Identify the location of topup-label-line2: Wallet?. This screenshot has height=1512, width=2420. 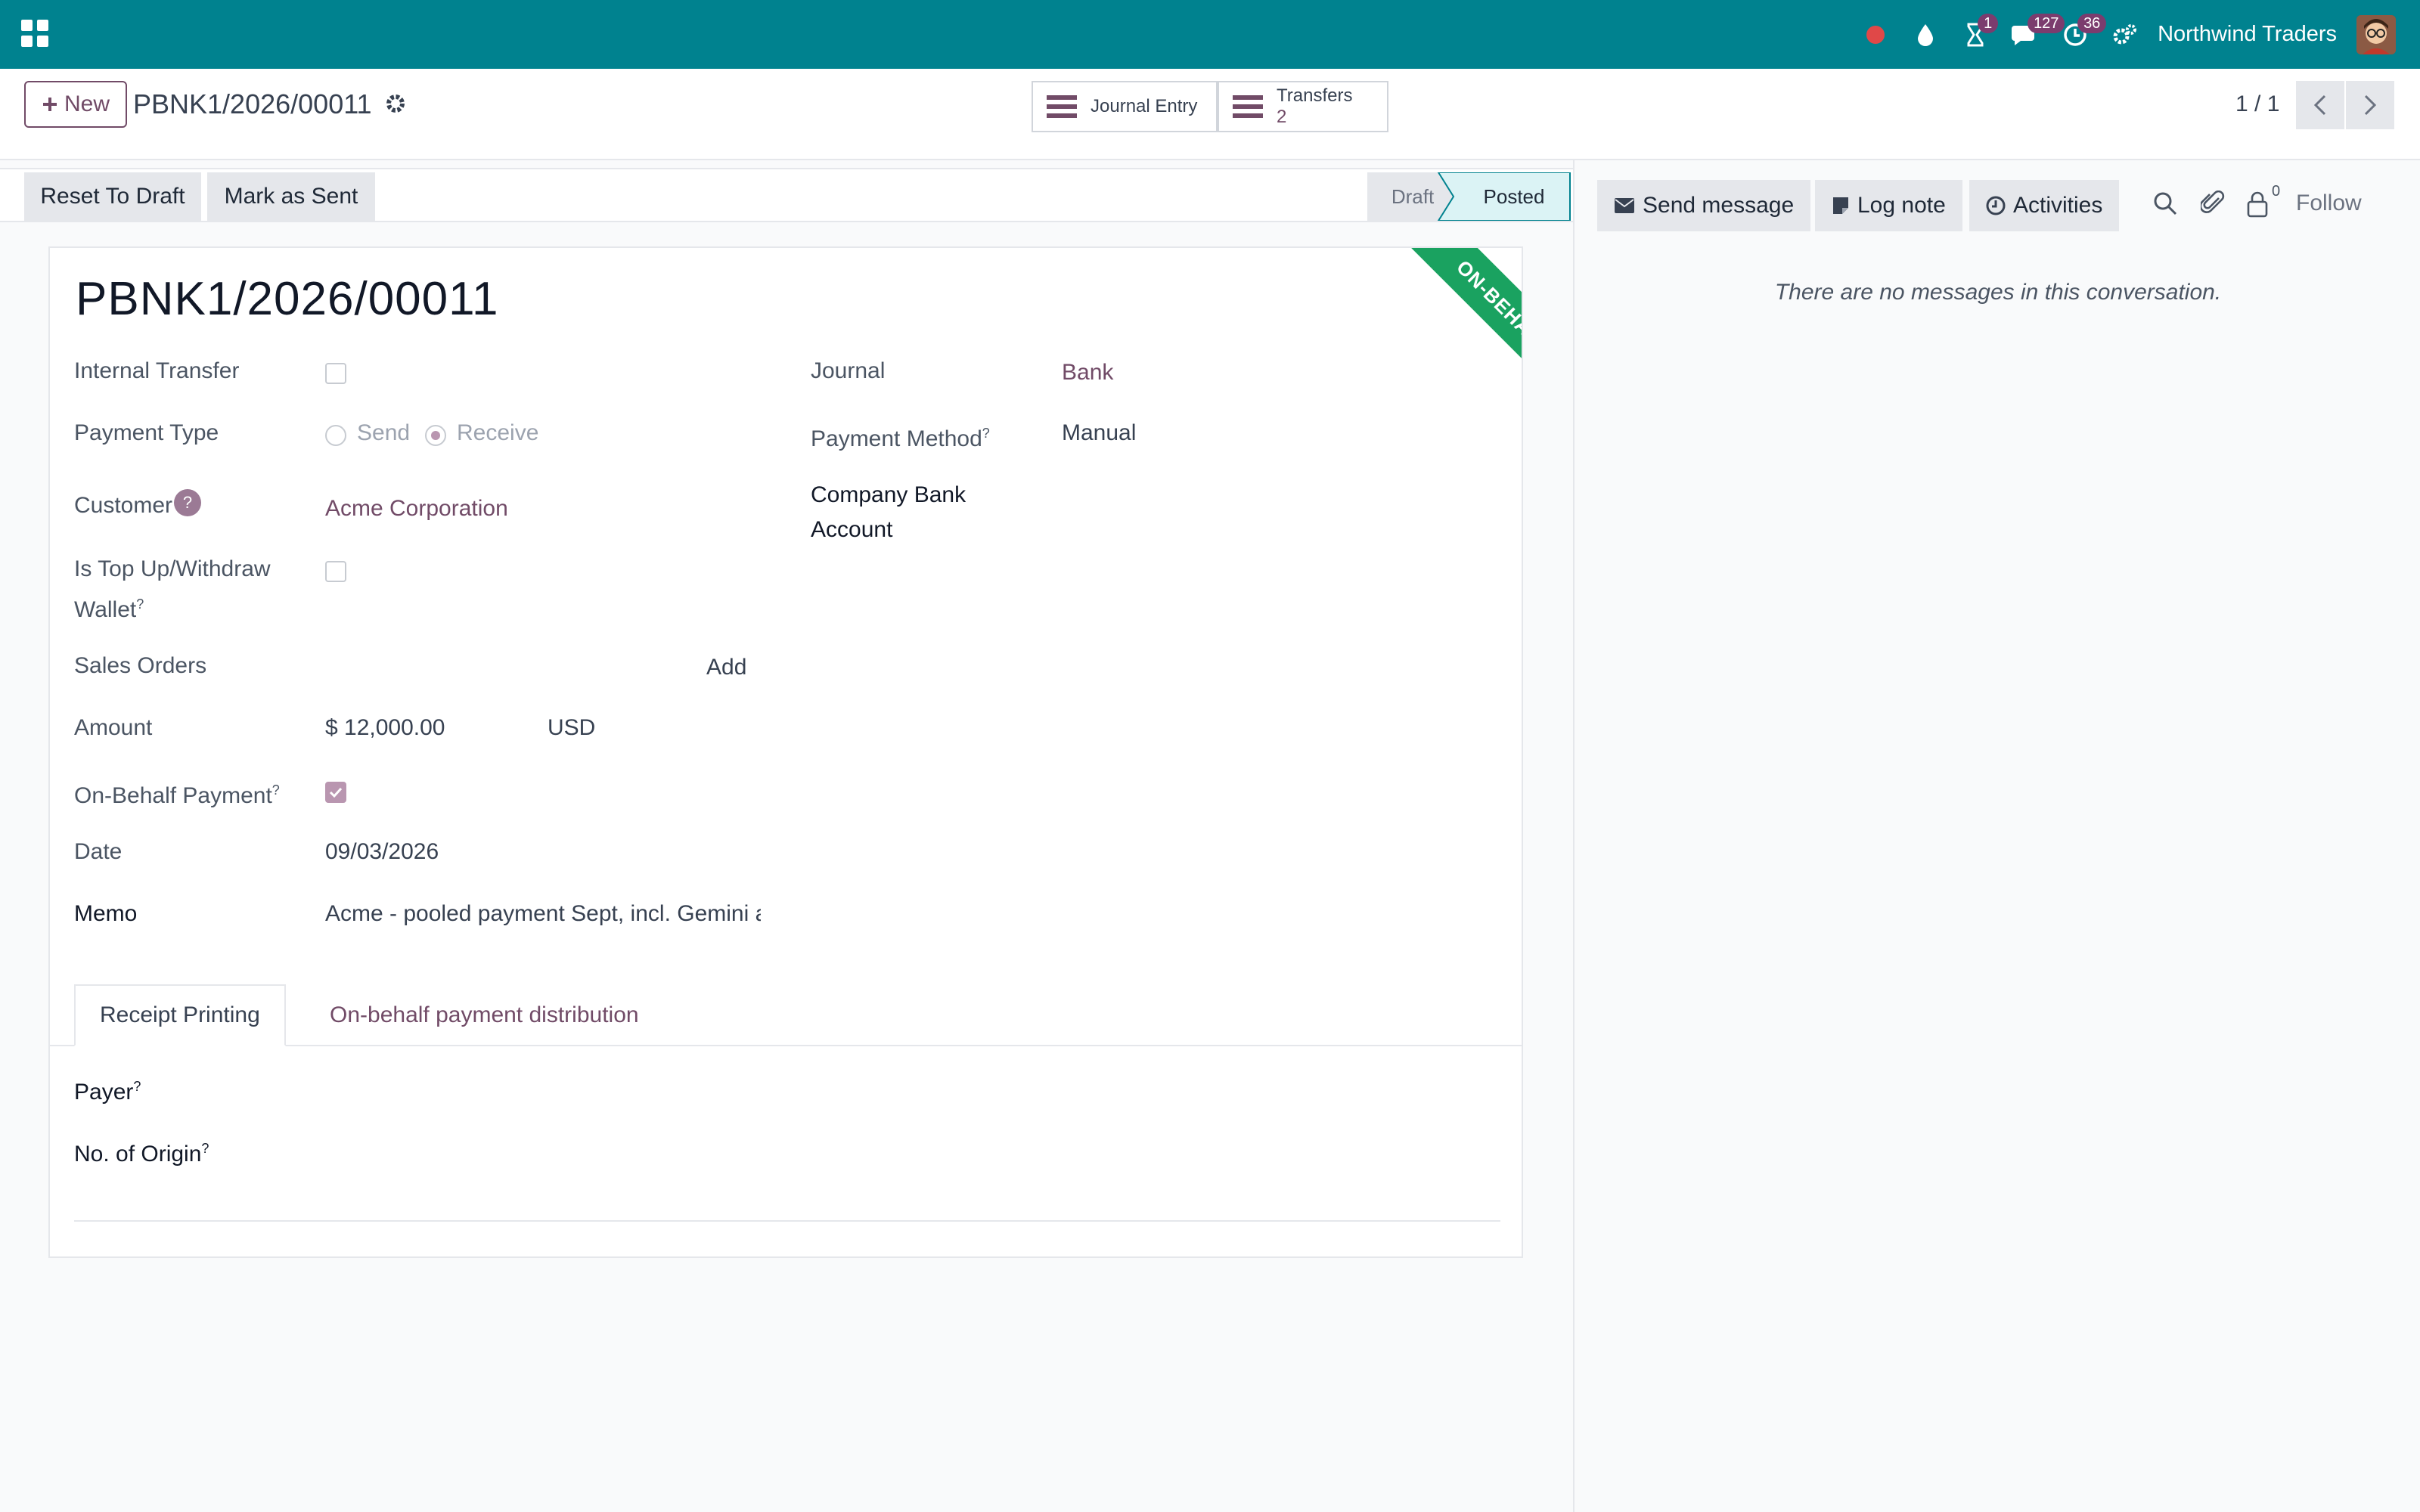
(109, 607).